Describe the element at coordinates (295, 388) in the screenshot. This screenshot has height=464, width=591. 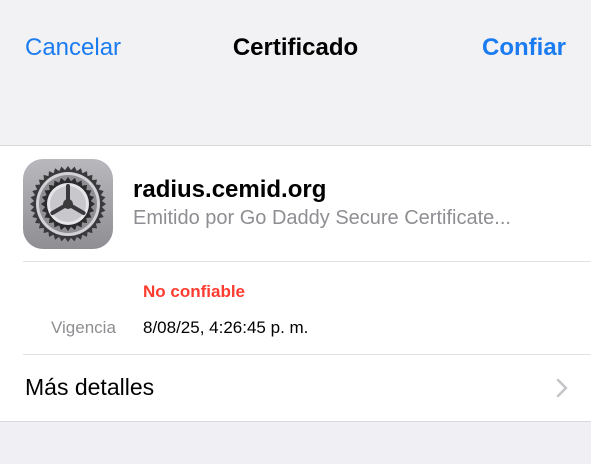
I see `more-details-row: Más detalles` at that location.